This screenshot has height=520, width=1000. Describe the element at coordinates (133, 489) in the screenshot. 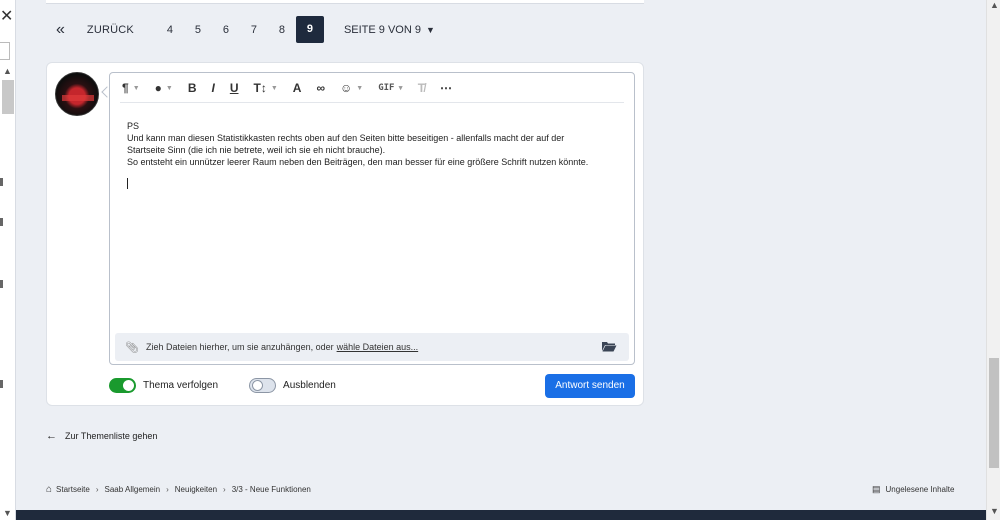

I see `breadcrumb-item: Saab Allgemein` at that location.